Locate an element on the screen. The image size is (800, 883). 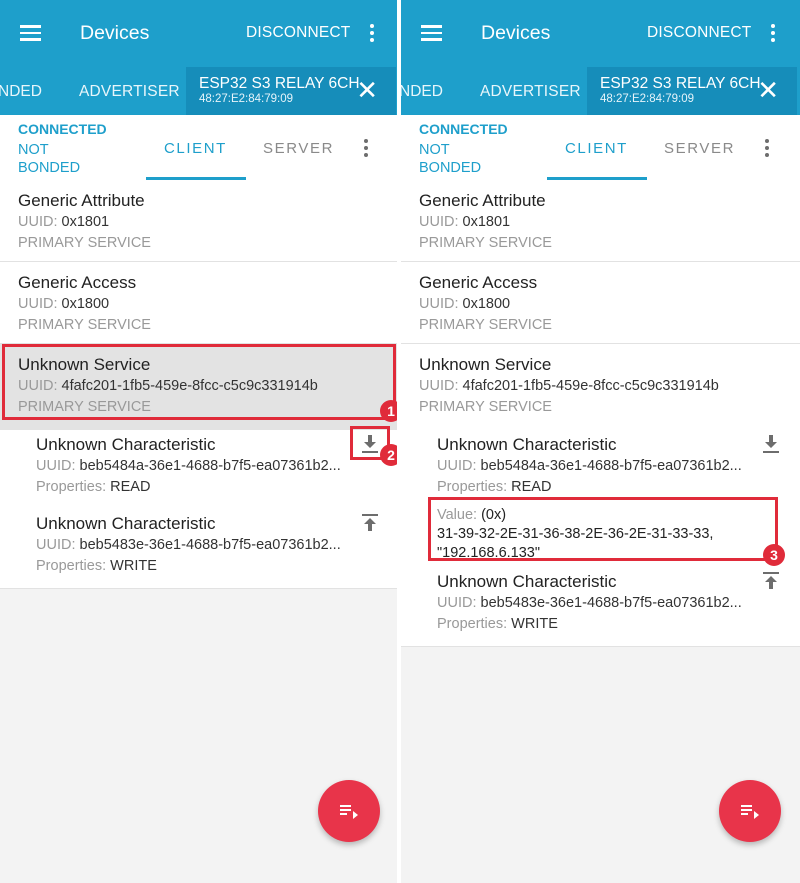
app-title: Devices is located at coordinates (115, 33).